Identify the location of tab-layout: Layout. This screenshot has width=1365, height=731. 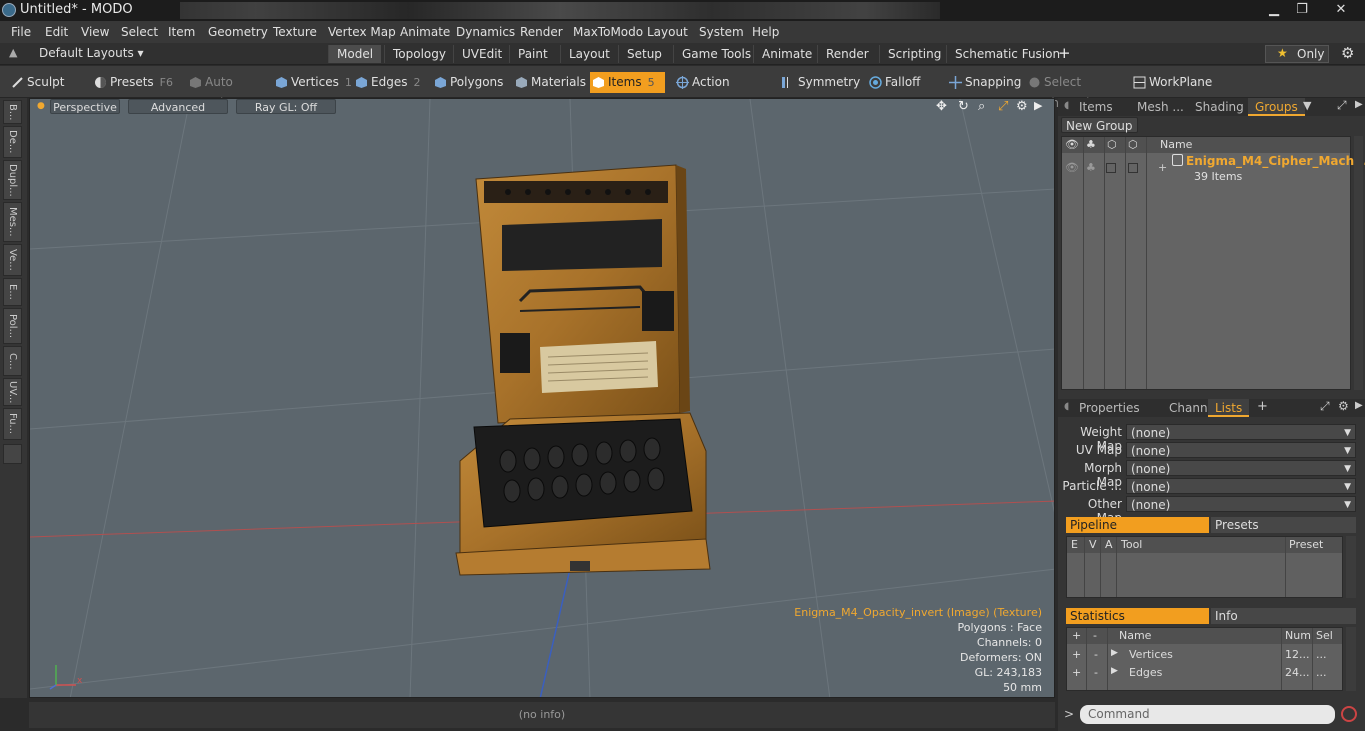
(589, 54).